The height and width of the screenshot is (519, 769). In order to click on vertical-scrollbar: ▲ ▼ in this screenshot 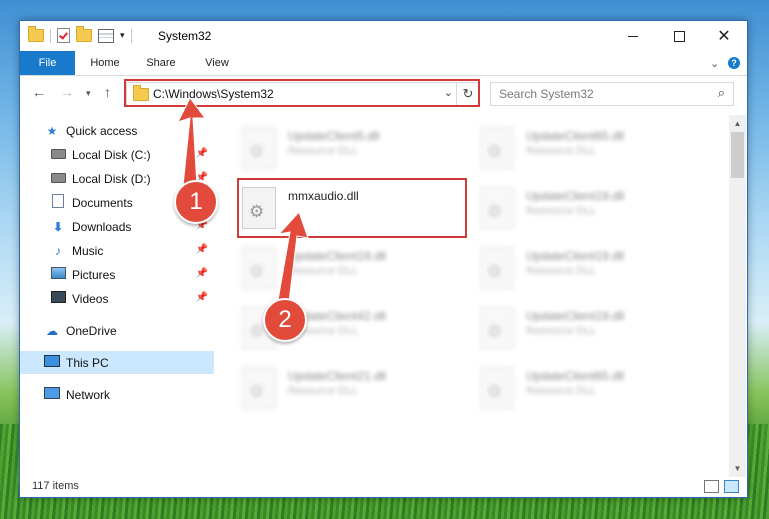, I will do `click(737, 296)`.